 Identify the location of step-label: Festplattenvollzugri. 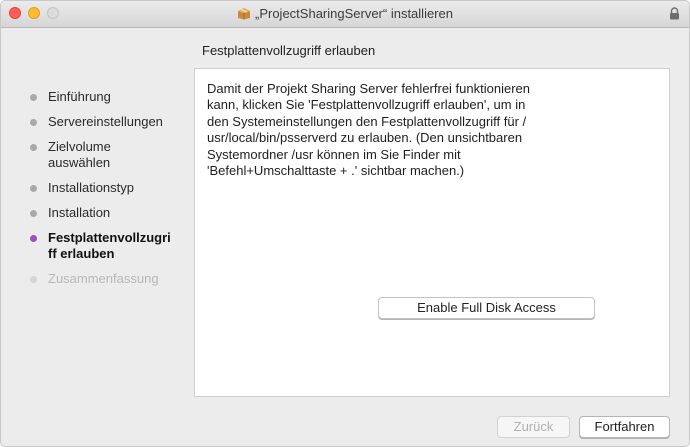
(109, 237).